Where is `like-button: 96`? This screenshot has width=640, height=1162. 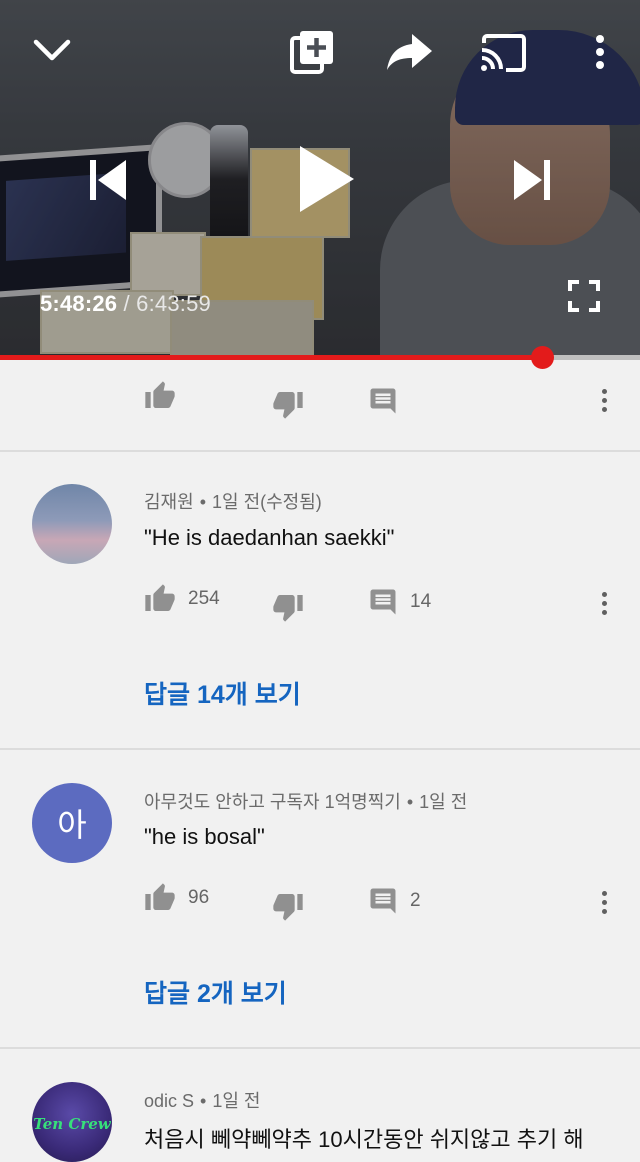
like-button: 96 is located at coordinates (176, 898).